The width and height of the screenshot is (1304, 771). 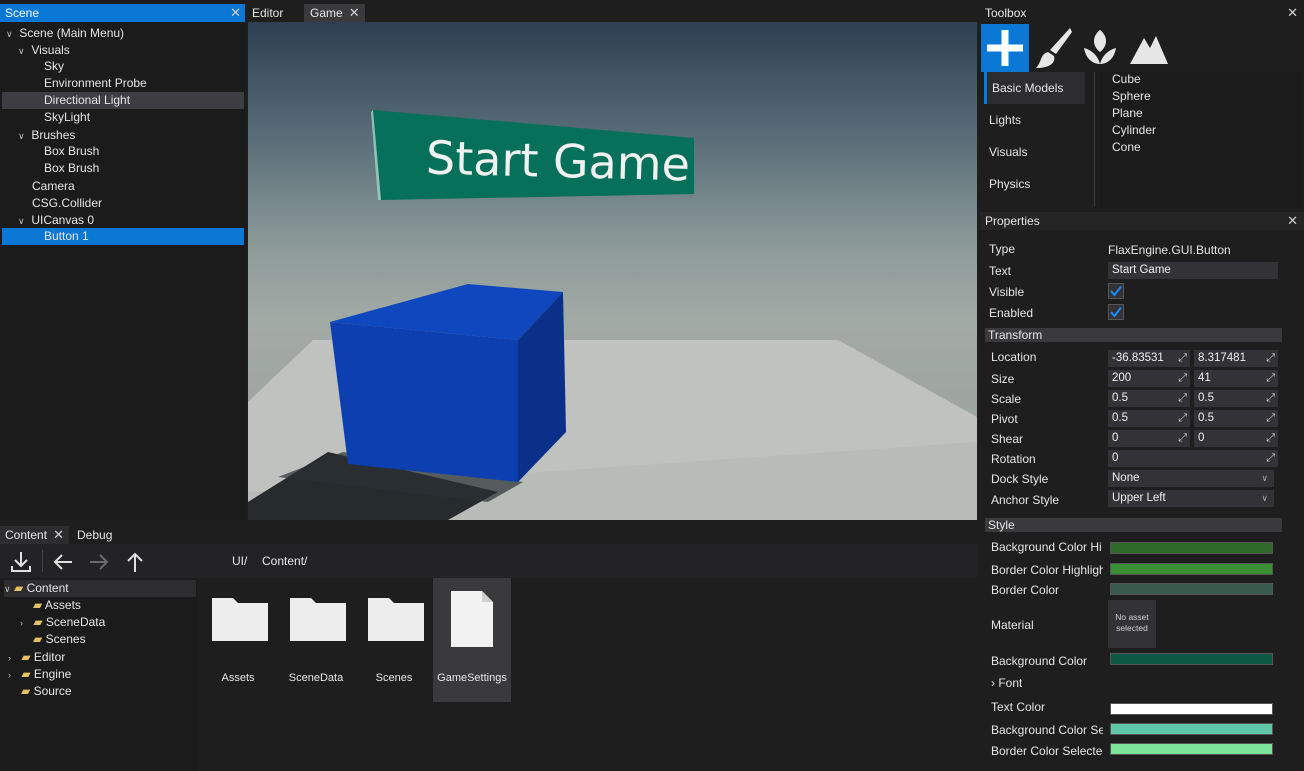 I want to click on shear-y-field: 0 ⤢, so click(x=1236, y=438).